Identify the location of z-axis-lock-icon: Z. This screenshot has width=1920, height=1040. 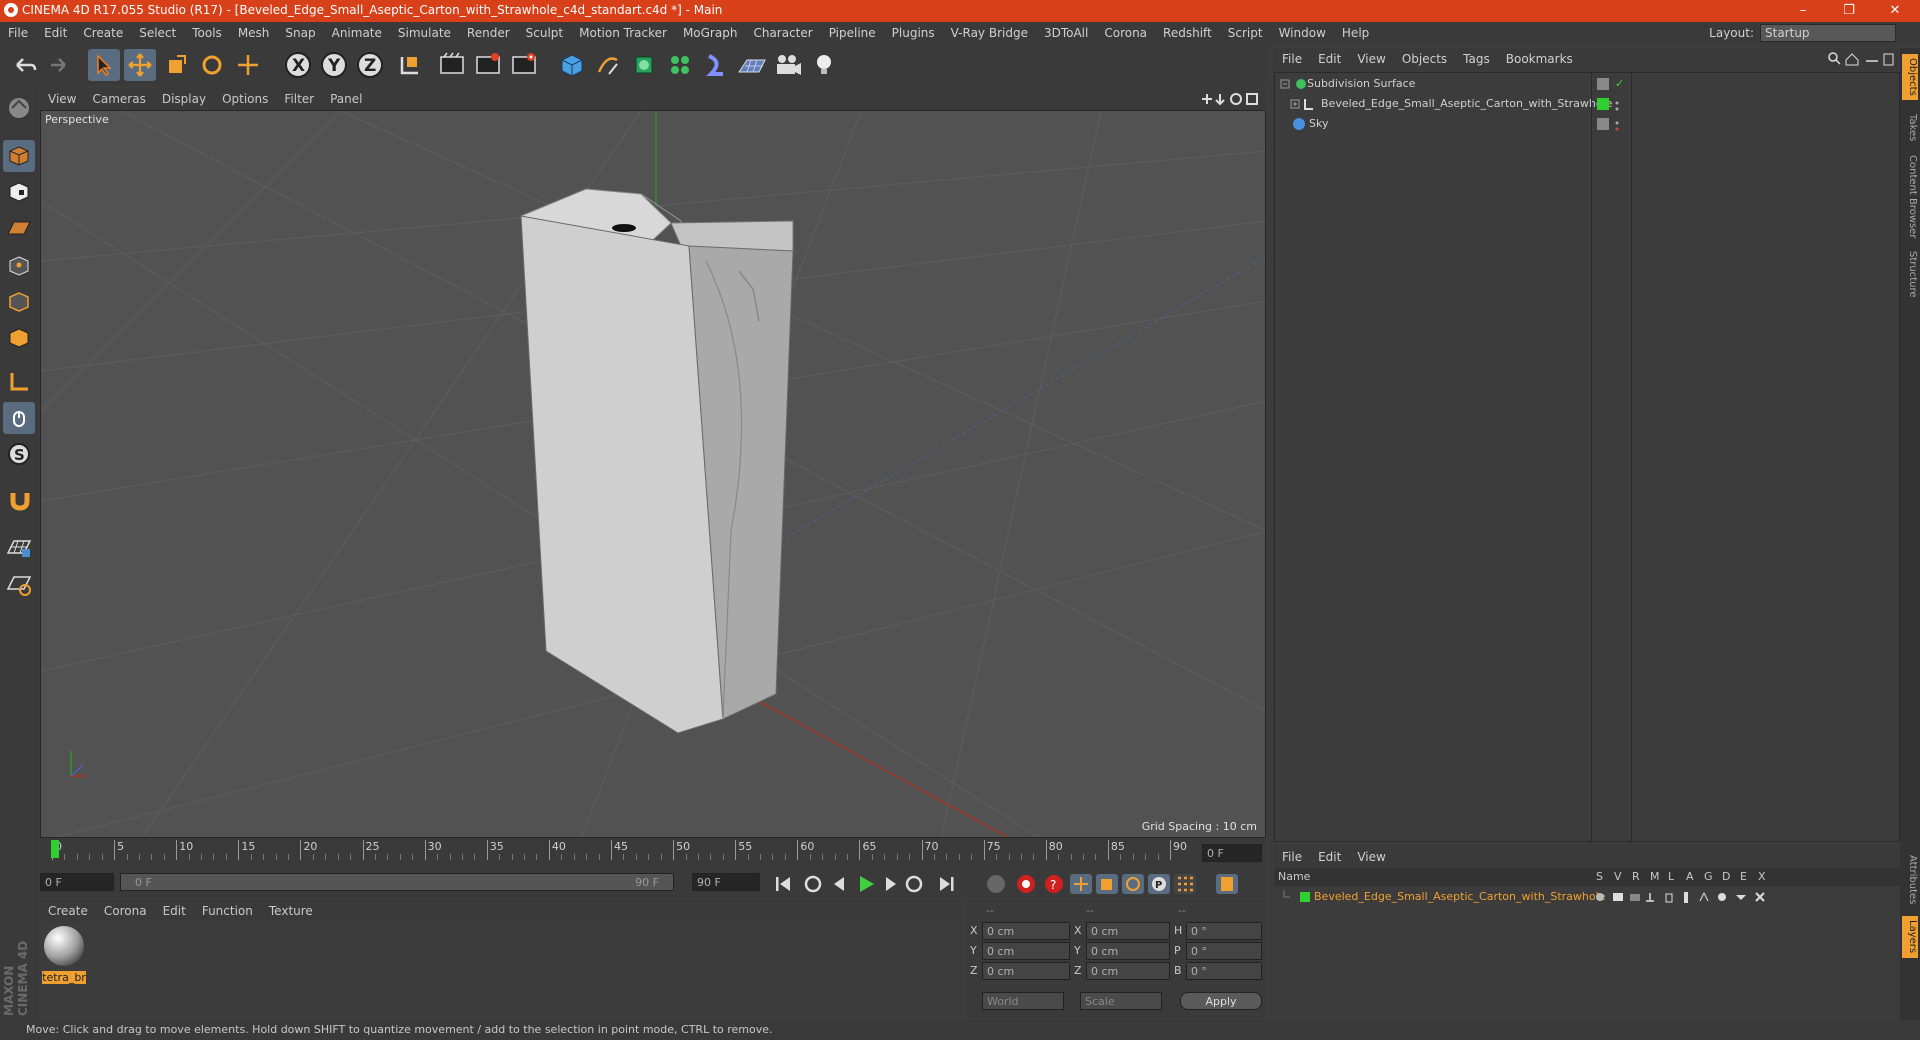
(370, 65).